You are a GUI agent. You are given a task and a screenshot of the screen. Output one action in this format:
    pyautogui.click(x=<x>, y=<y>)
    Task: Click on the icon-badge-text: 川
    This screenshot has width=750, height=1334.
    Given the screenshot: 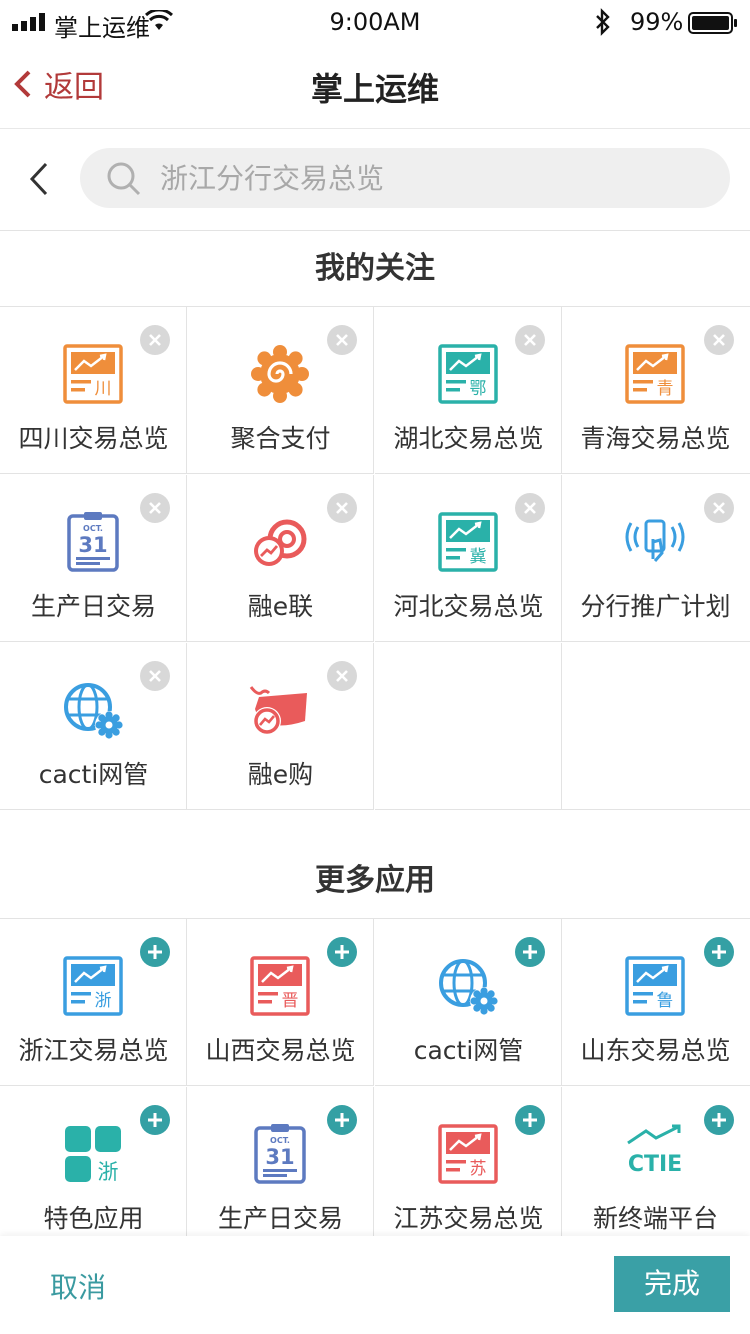 What is the action you would take?
    pyautogui.click(x=103, y=389)
    